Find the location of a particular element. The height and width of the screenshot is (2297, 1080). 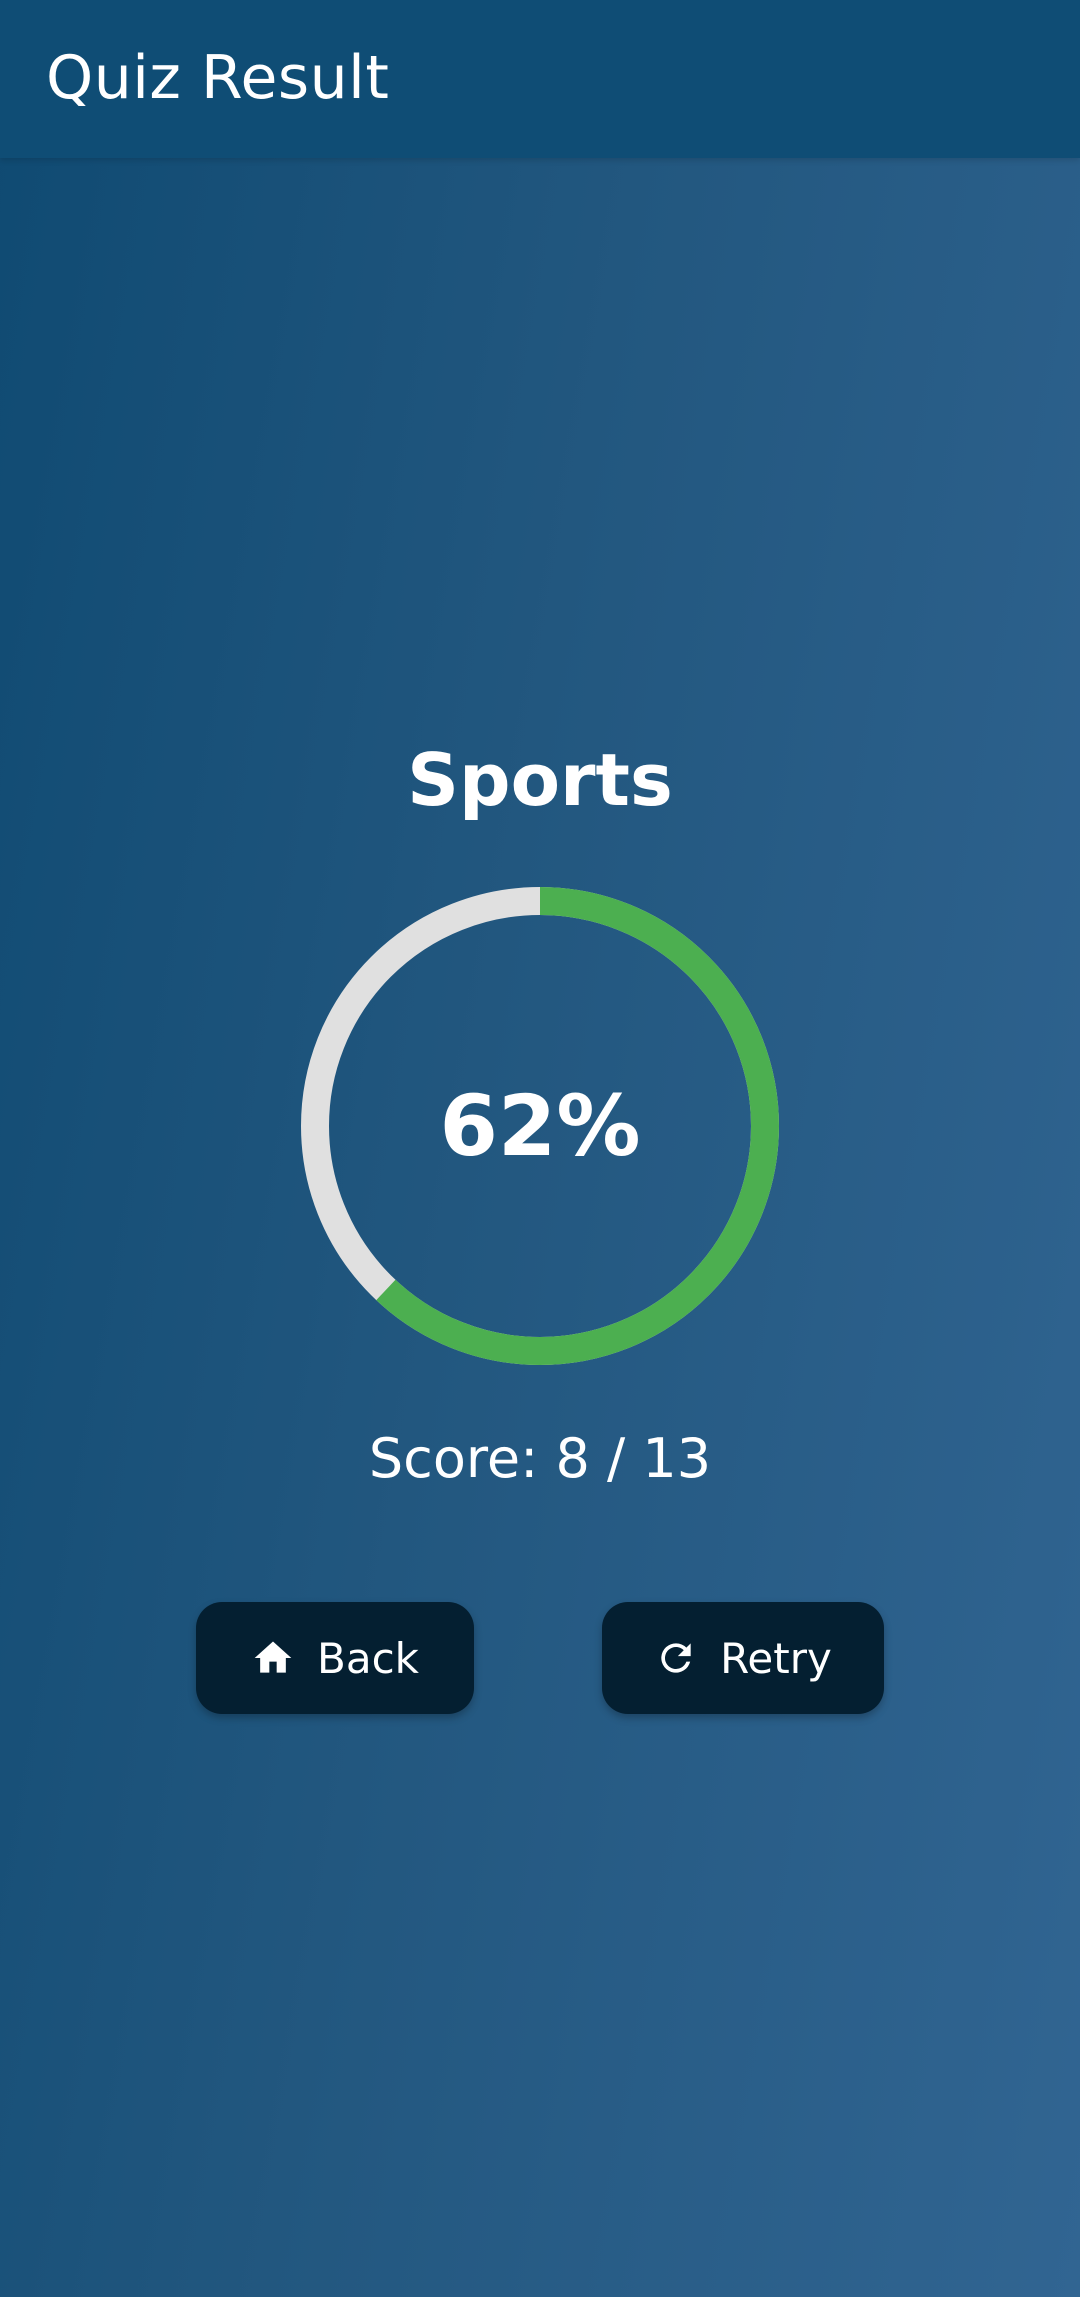

score-label: Score: 8 / 13 is located at coordinates (540, 1458).